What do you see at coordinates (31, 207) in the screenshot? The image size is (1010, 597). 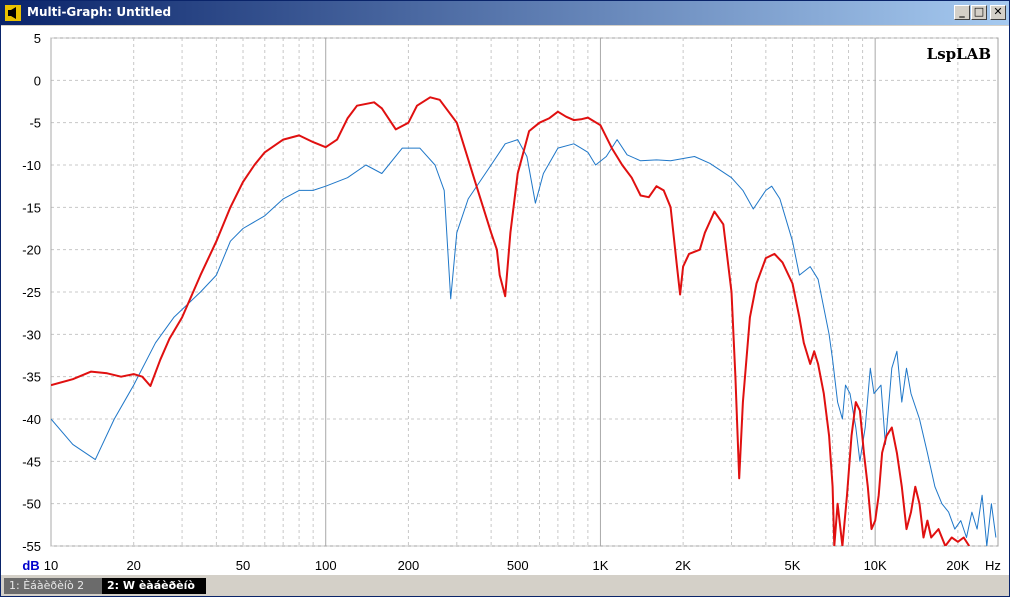 I see `y-tick-label: -15` at bounding box center [31, 207].